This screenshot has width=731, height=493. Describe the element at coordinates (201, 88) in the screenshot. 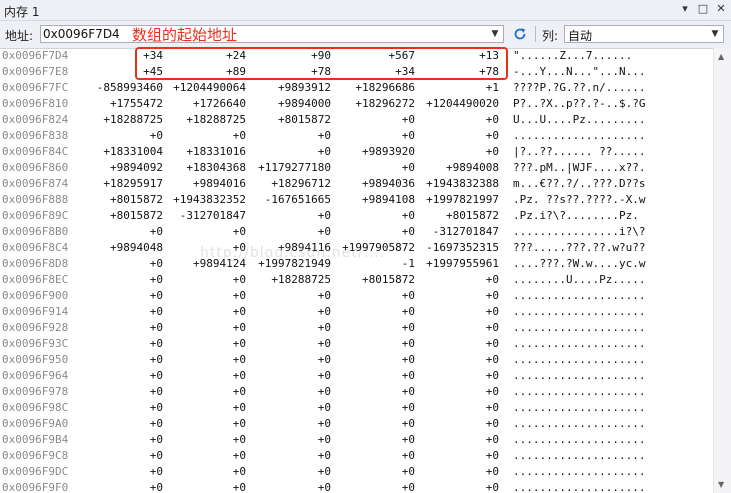

I see `memory-value: +1204490064` at that location.